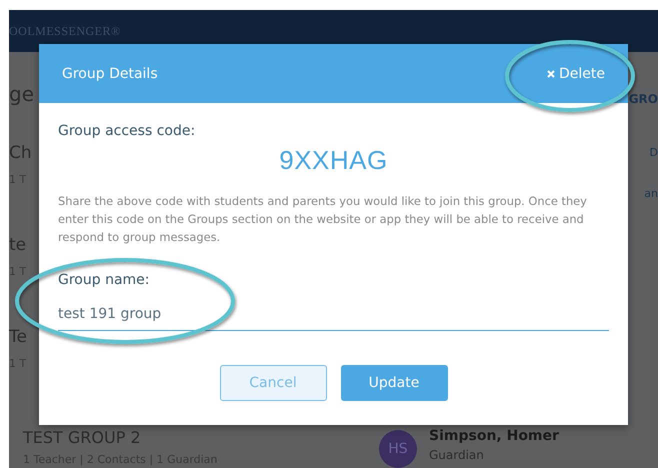 The image size is (658, 468). What do you see at coordinates (127, 131) in the screenshot?
I see `field-label: Group access code:` at bounding box center [127, 131].